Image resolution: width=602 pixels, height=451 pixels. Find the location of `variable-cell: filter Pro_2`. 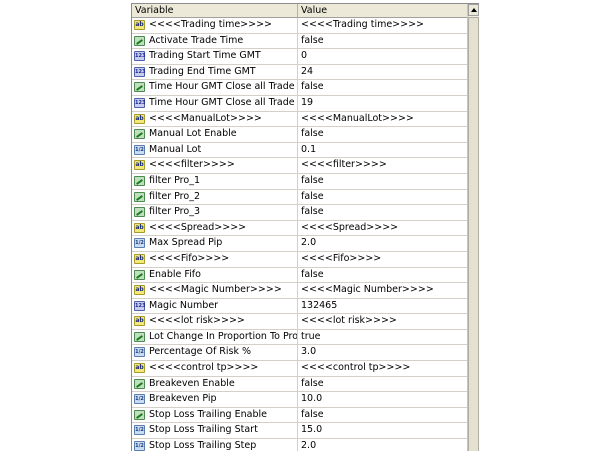

variable-cell: filter Pro_2 is located at coordinates (215, 197).